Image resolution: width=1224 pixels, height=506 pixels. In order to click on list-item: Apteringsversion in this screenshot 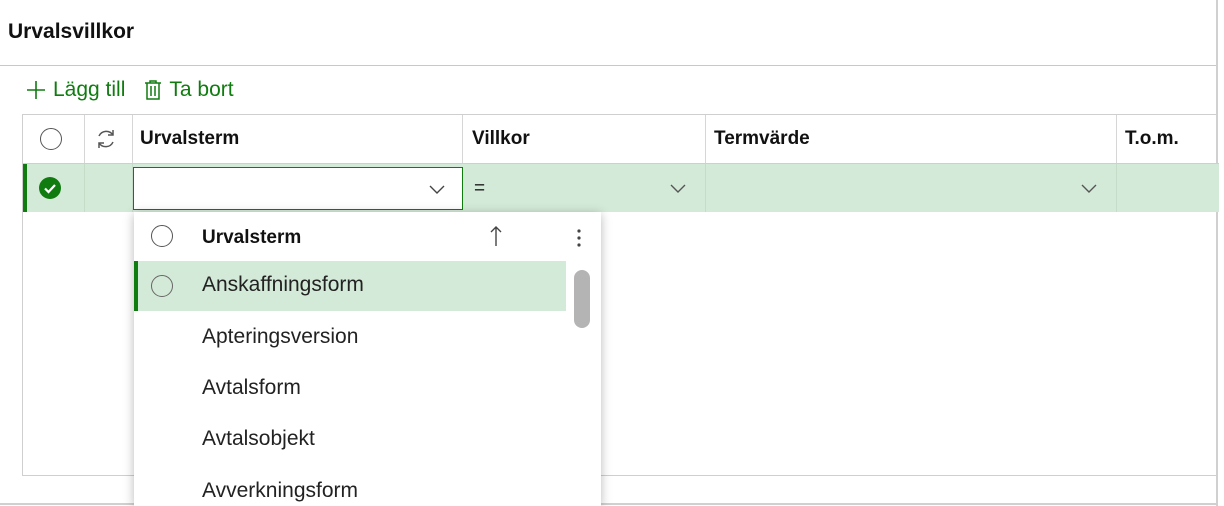, I will do `click(350, 338)`.